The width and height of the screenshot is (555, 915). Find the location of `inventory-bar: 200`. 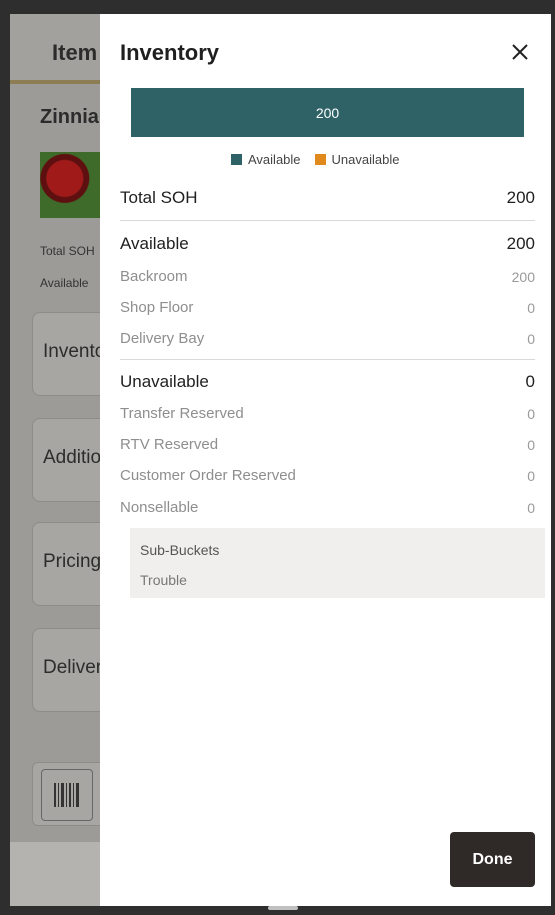

inventory-bar: 200 is located at coordinates (327, 112).